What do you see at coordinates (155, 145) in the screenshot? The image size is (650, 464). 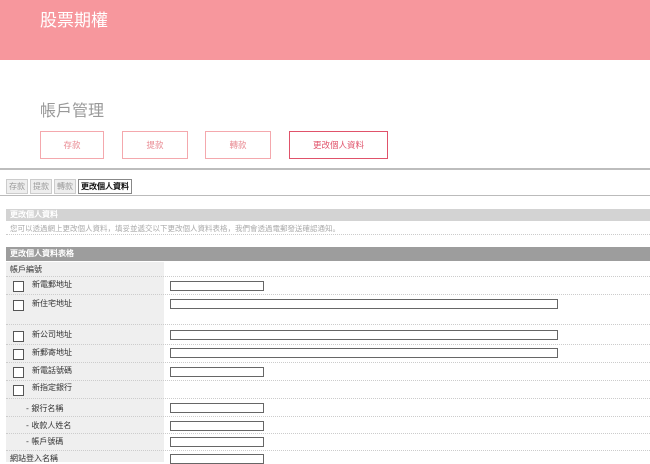 I see `withdraw-button: 提款` at bounding box center [155, 145].